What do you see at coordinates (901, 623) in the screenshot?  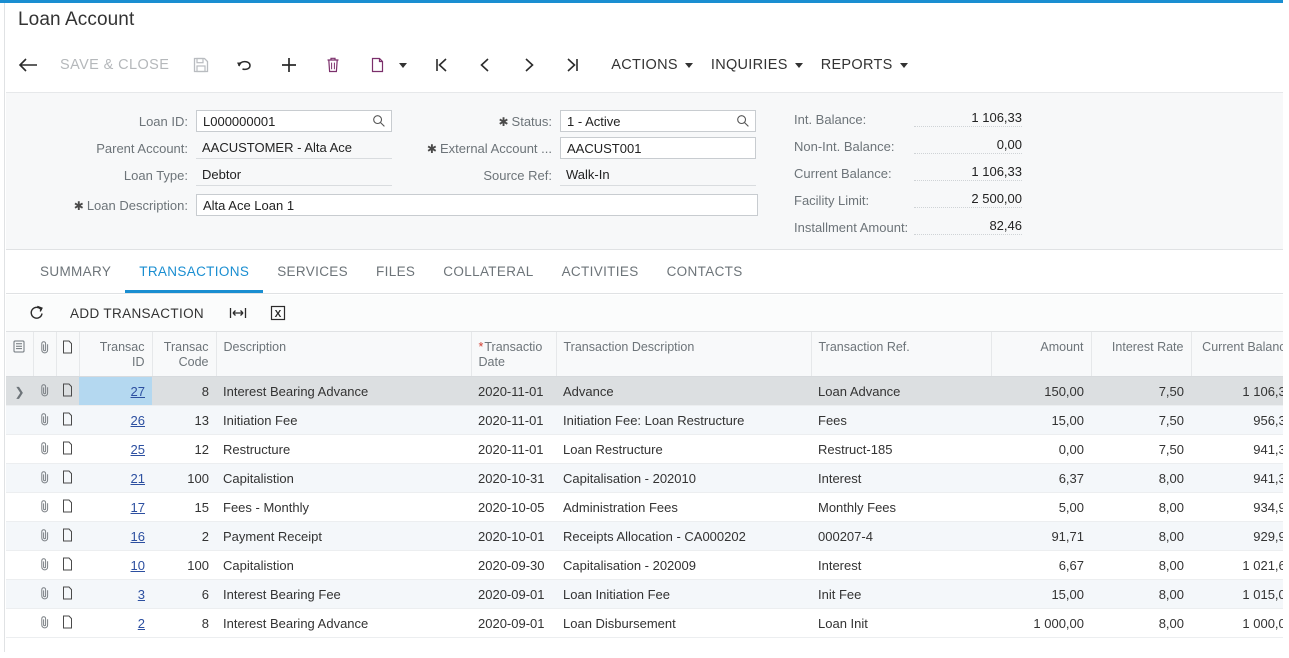 I see `cell-transaction-ref: Loan Init` at bounding box center [901, 623].